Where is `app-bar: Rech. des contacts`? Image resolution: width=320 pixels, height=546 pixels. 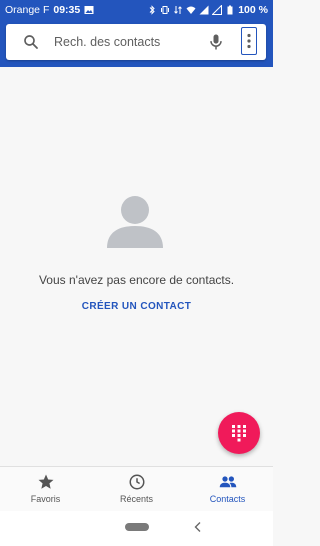 app-bar: Rech. des contacts is located at coordinates (136, 43).